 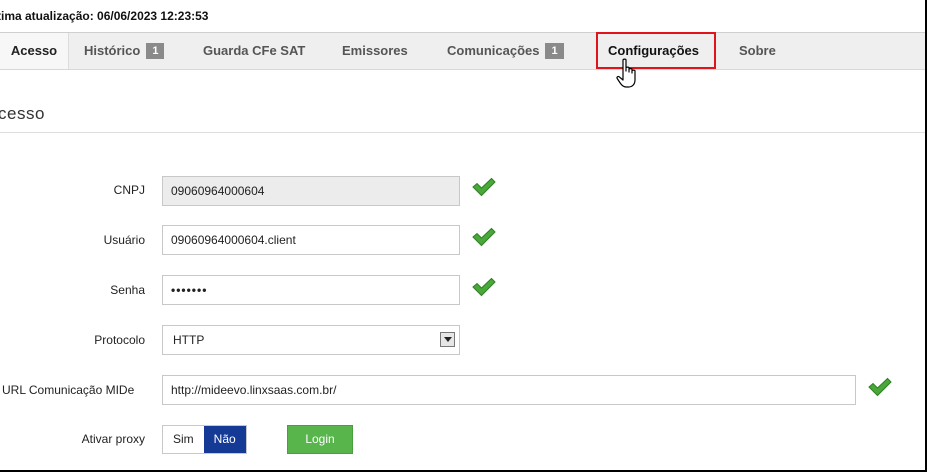 What do you see at coordinates (493, 50) in the screenshot?
I see `tab-comunicacoes-label: Comunicações` at bounding box center [493, 50].